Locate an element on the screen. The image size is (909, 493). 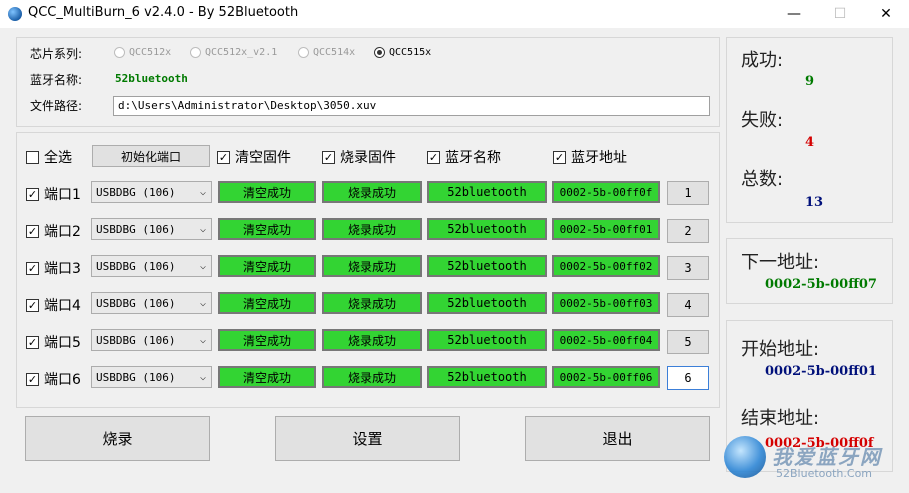
port-4-number-button: 4 is located at coordinates (688, 305).